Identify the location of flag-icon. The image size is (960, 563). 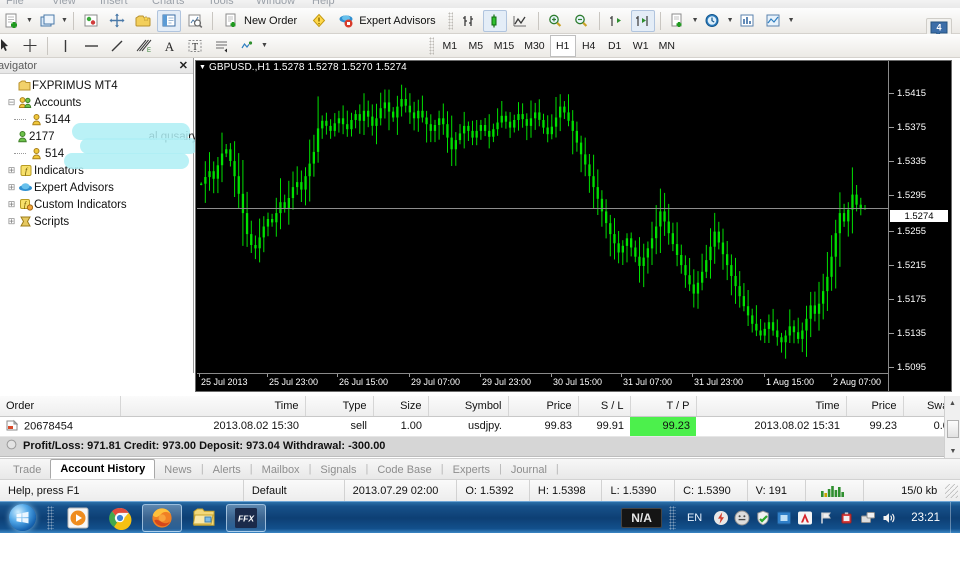
(825, 517).